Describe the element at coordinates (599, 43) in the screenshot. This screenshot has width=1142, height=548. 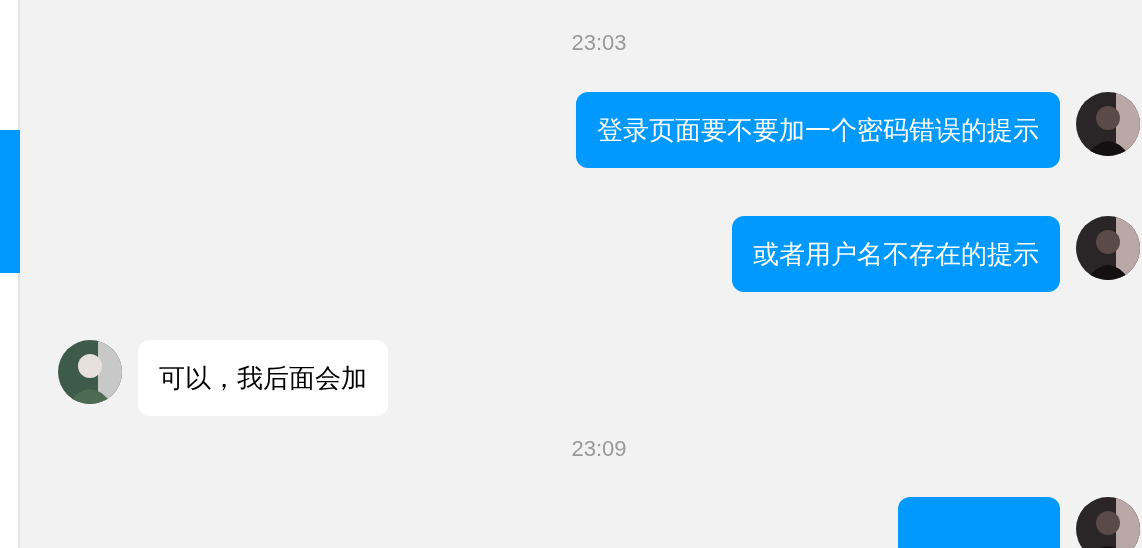
I see `timestamp: 23:03` at that location.